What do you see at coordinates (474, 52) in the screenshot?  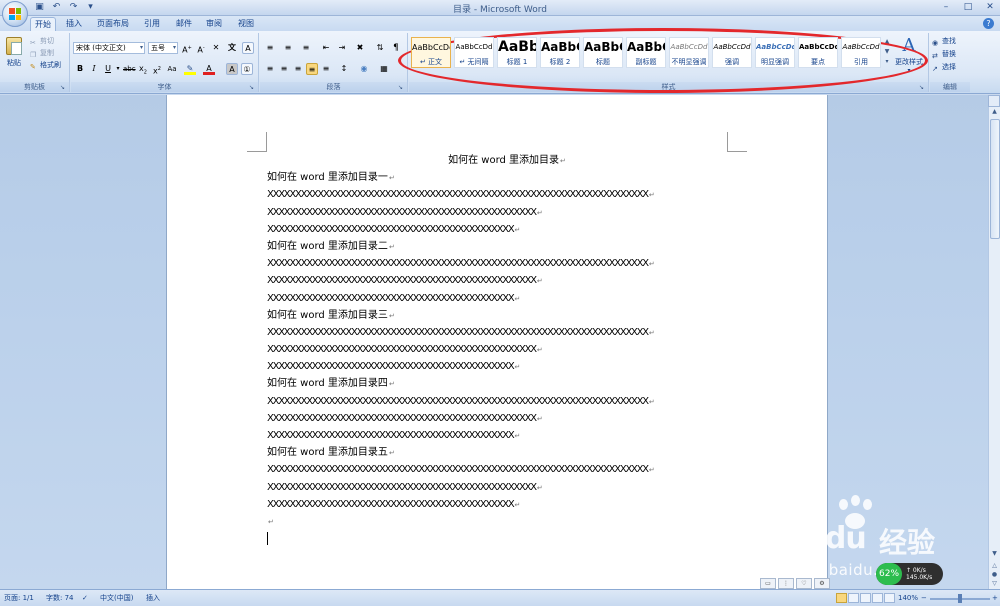 I see `style-no-spacing: AaBbCcDd ↵ 无间隔` at bounding box center [474, 52].